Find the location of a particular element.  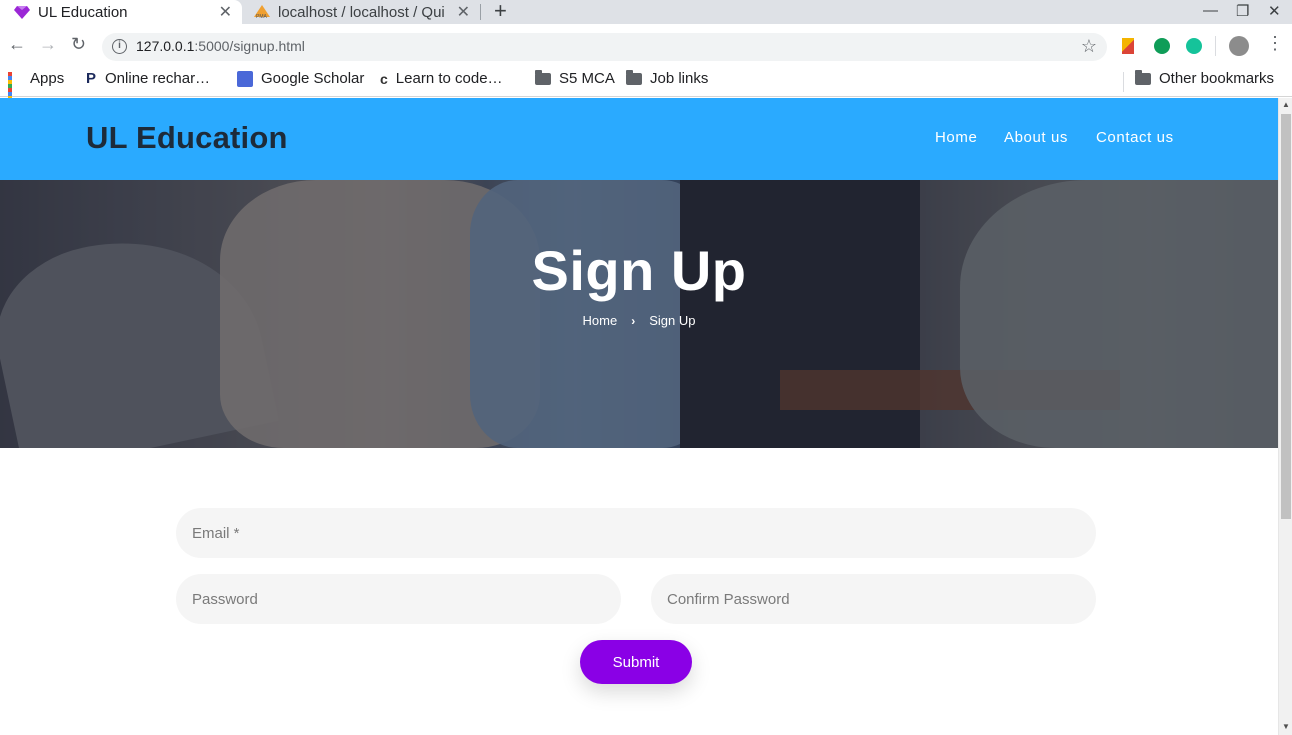

tab-title: localhost / localhost / Qui is located at coordinates (361, 12).